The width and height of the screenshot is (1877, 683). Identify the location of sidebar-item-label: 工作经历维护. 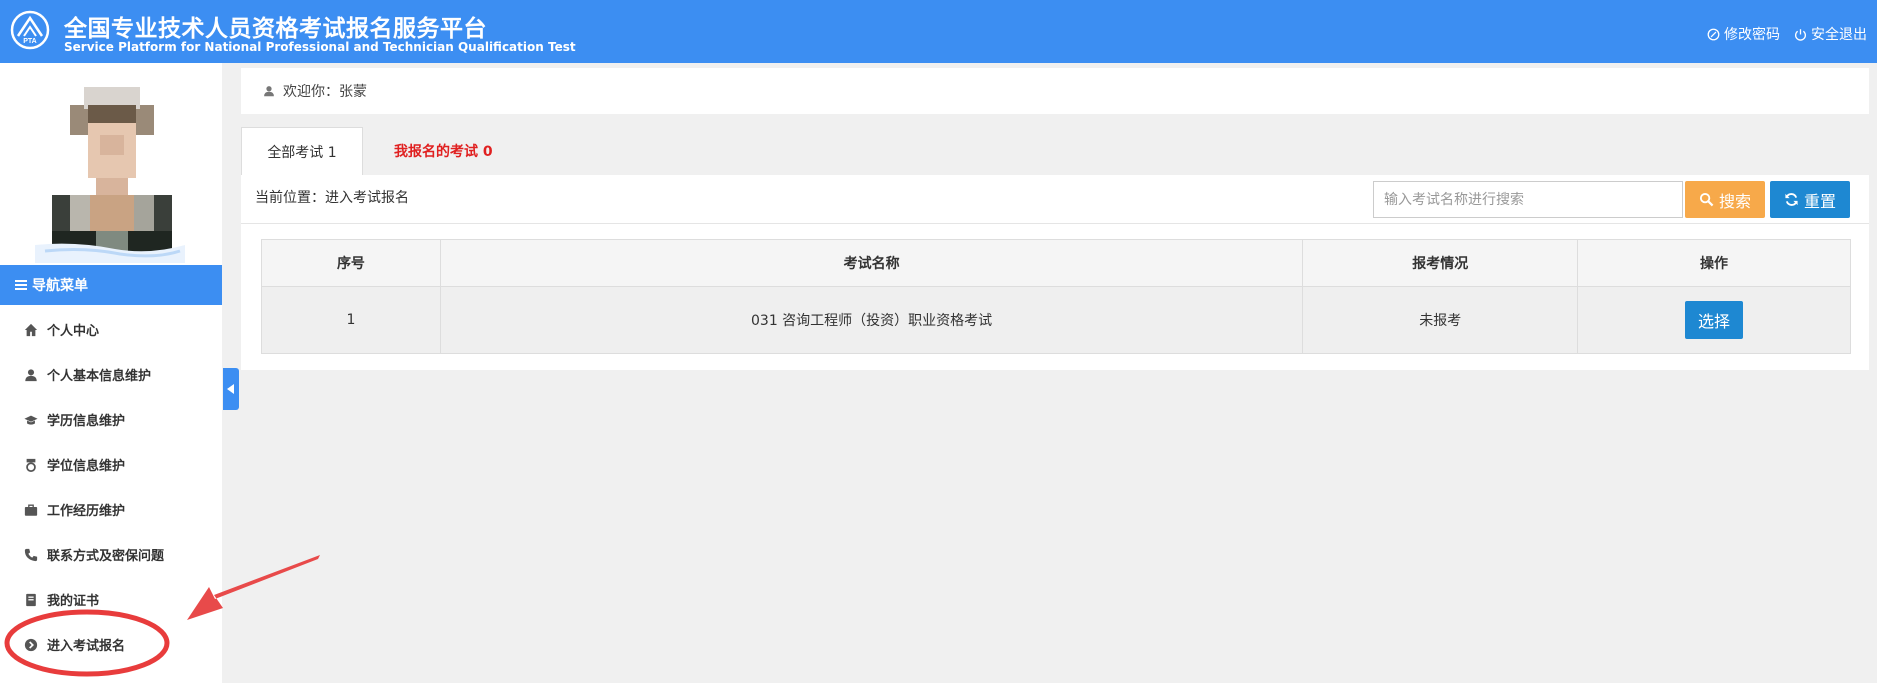
(86, 511).